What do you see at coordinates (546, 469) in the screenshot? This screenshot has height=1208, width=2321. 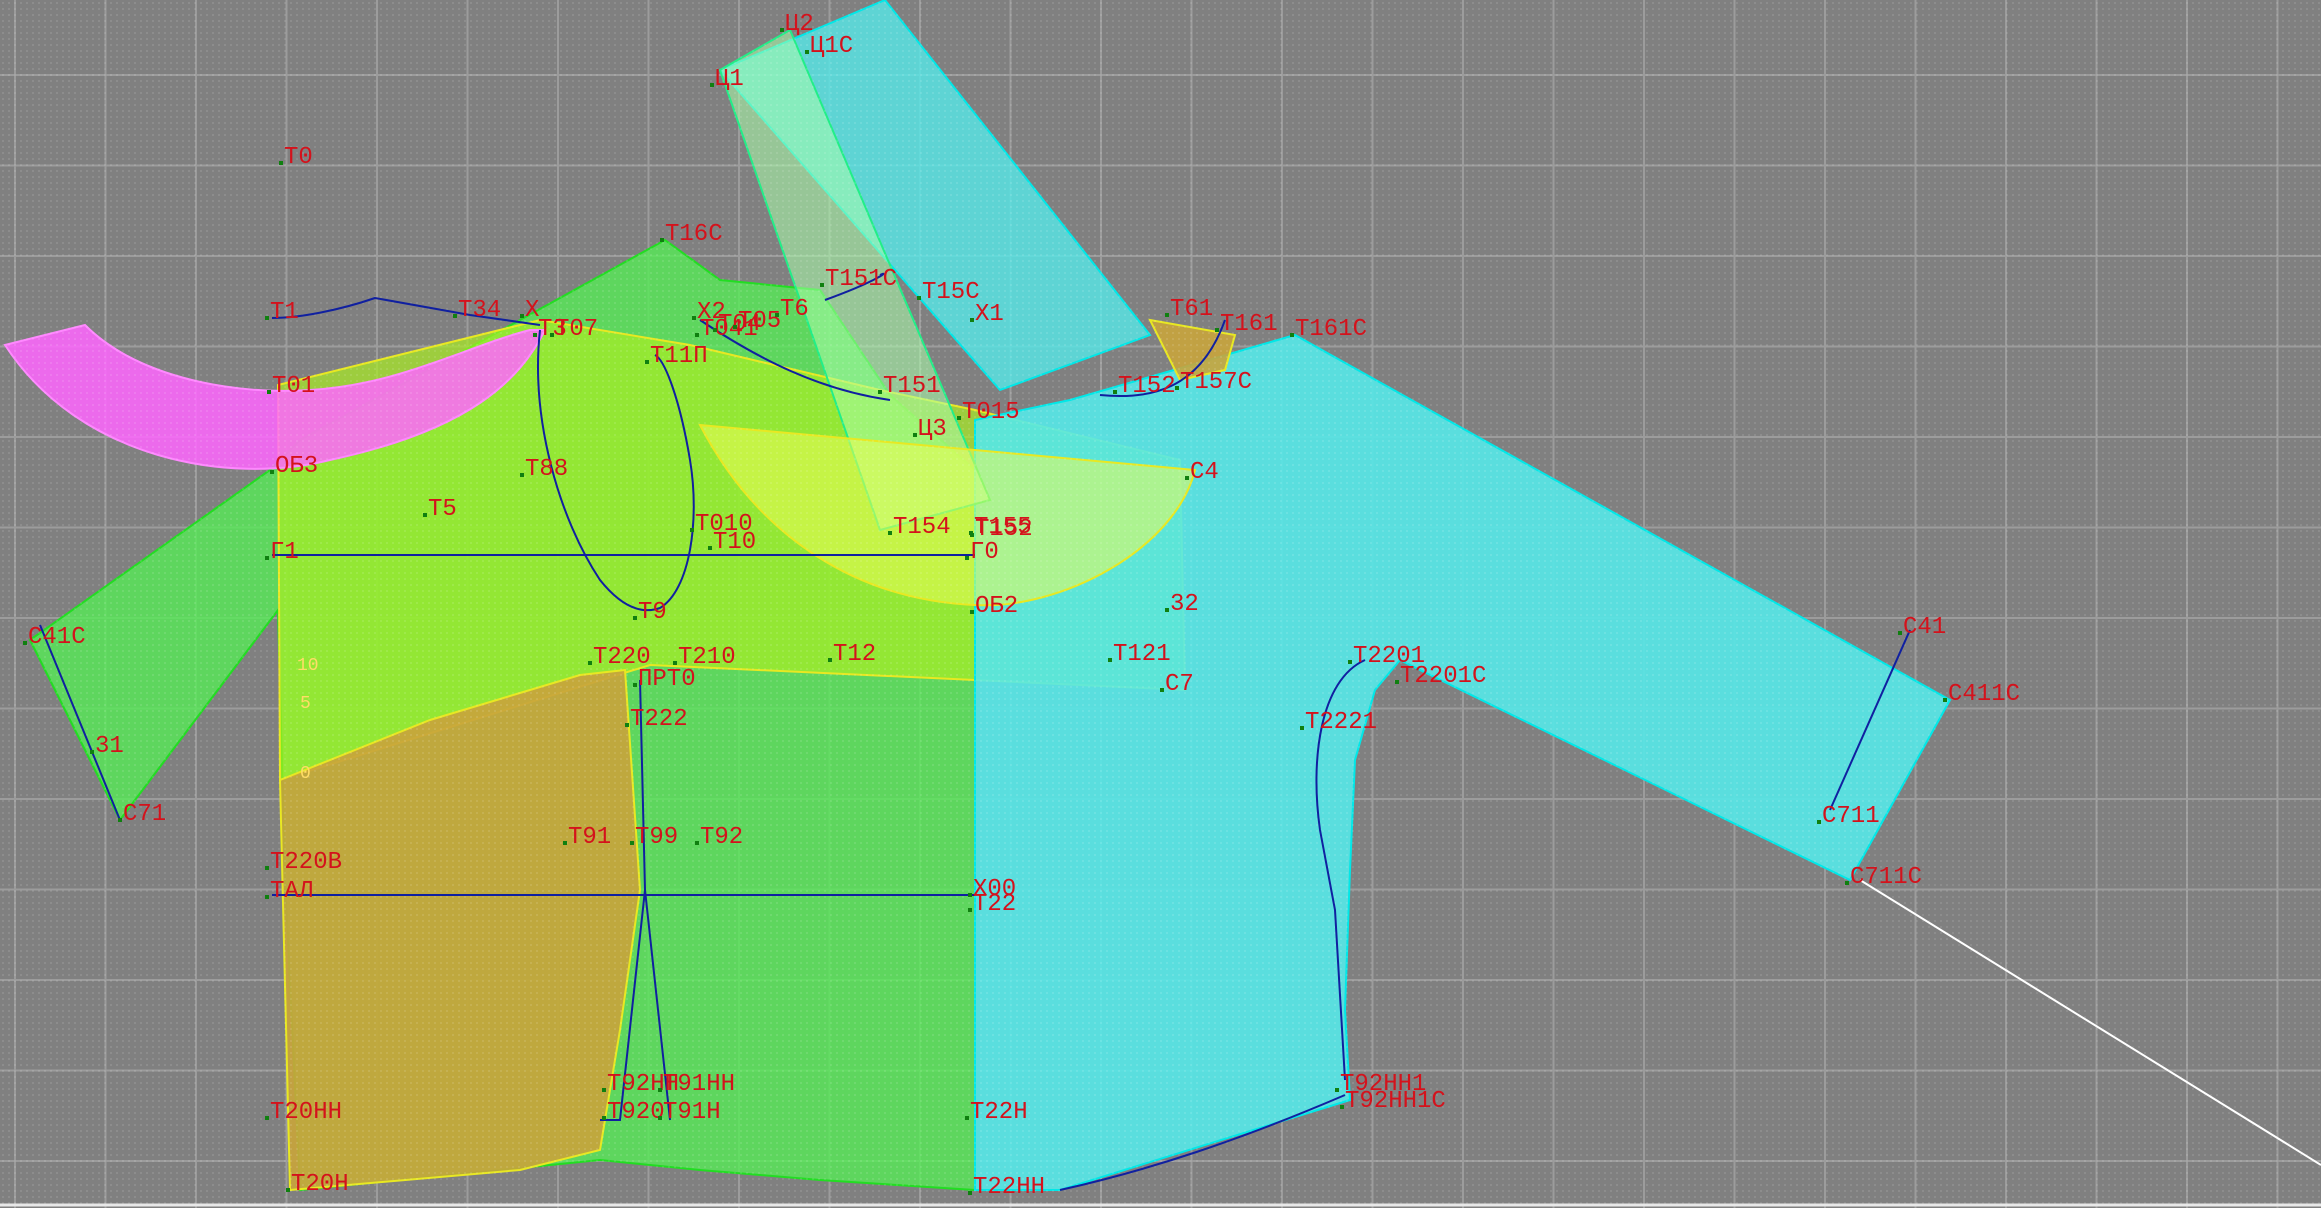 I see `point-label: Т88` at bounding box center [546, 469].